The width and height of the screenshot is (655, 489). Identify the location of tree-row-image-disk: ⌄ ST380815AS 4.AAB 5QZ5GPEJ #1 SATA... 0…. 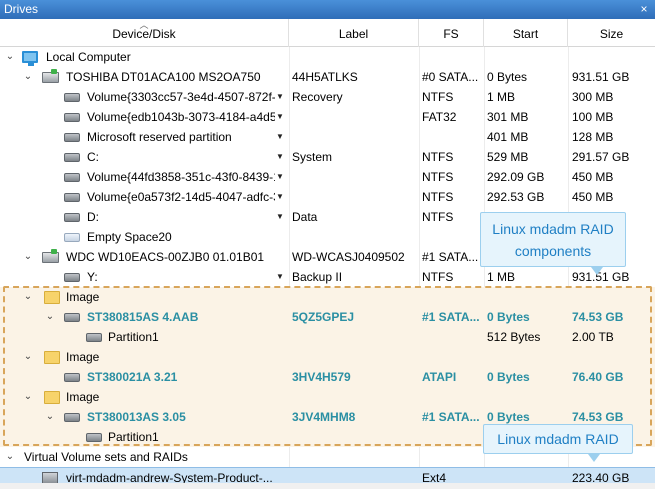
(327, 317).